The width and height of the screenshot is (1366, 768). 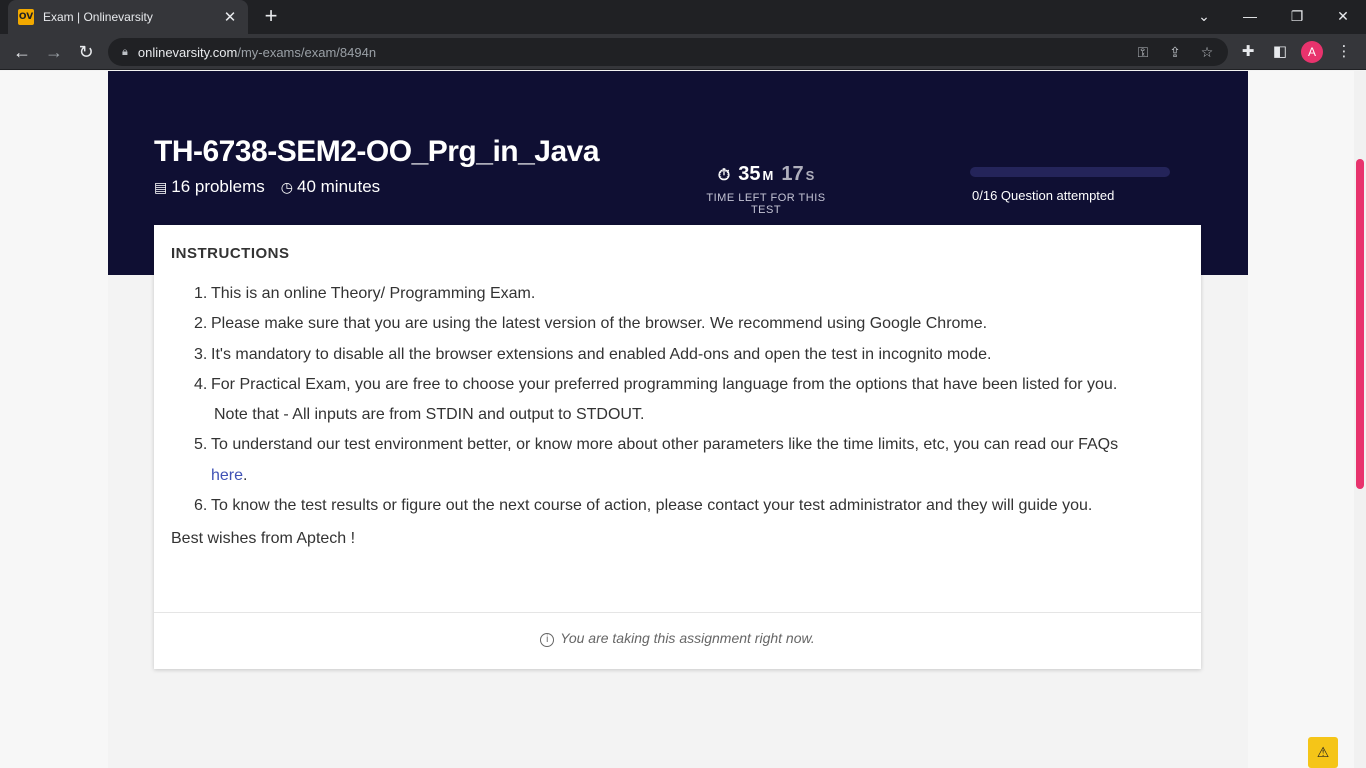 What do you see at coordinates (1312, 52) in the screenshot?
I see `profile-avatar: A` at bounding box center [1312, 52].